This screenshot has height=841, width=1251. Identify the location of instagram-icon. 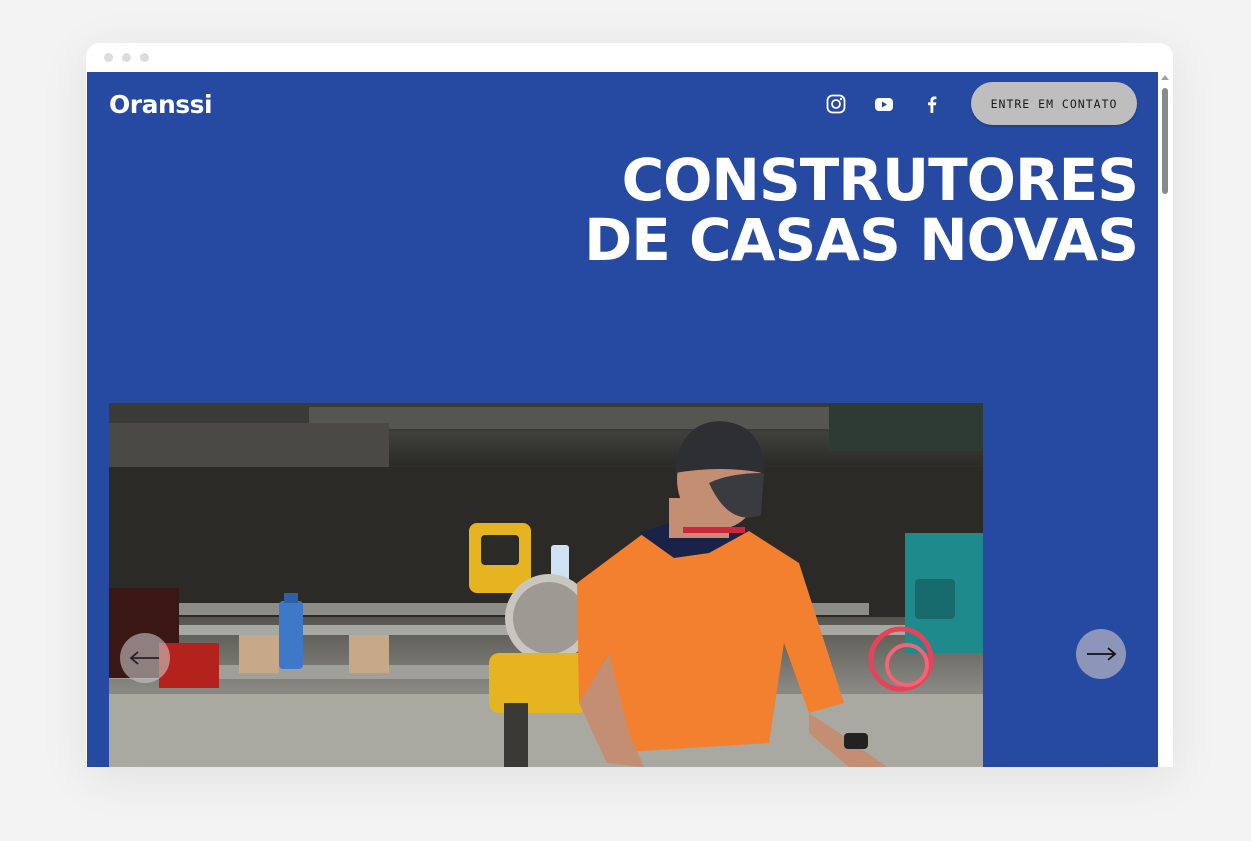
(836, 104).